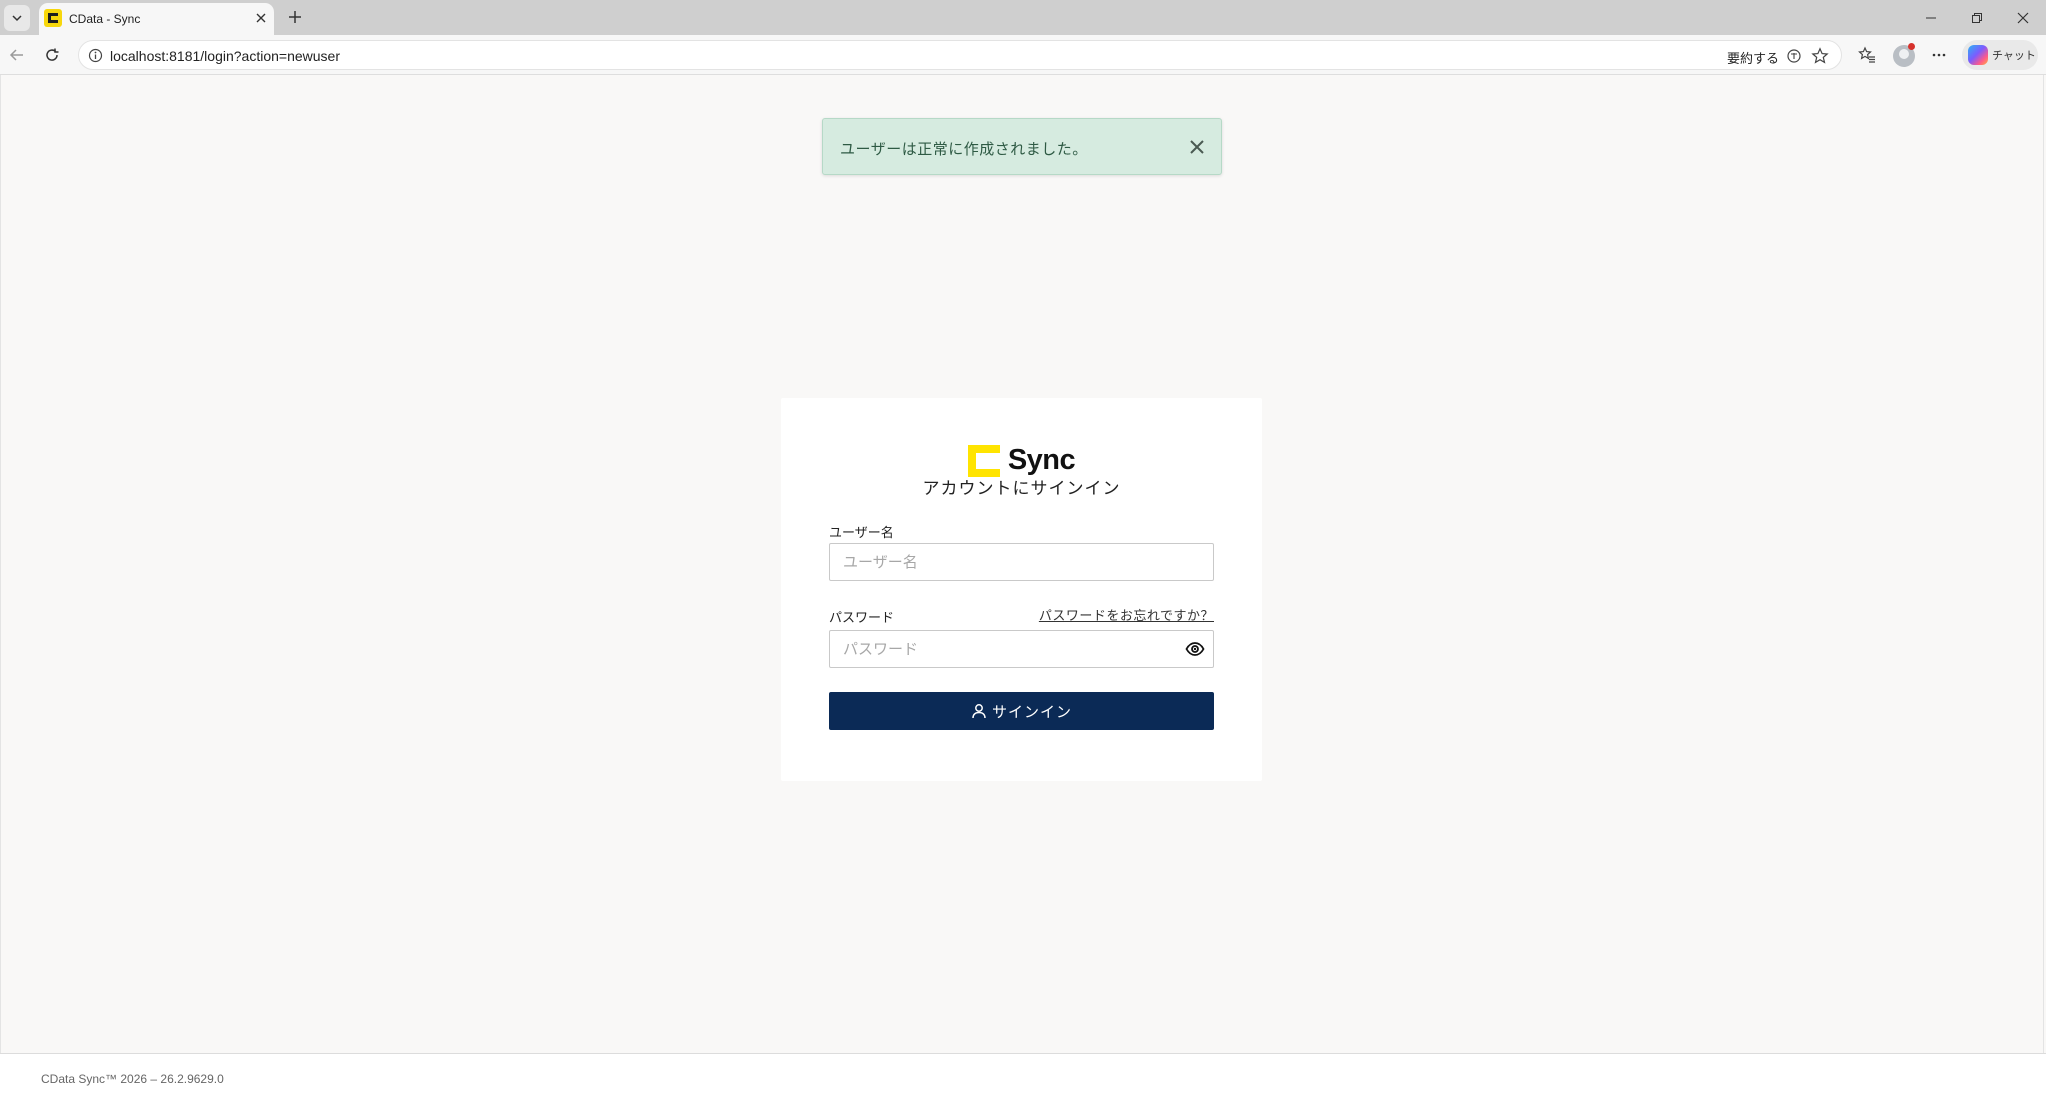 This screenshot has width=2046, height=1104. I want to click on reload-button, so click(52, 55).